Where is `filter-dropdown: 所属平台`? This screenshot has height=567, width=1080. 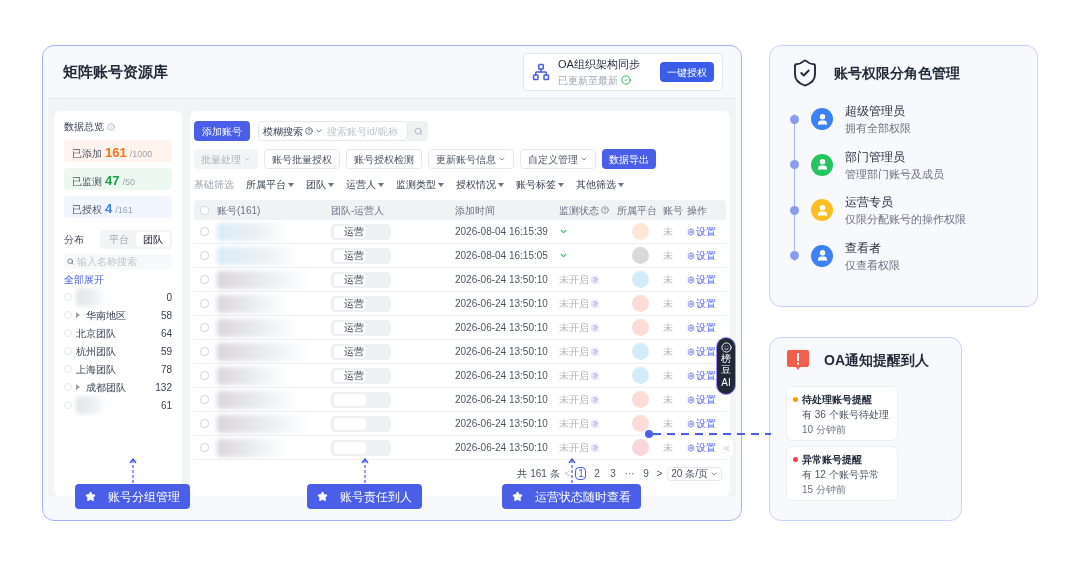 filter-dropdown: 所属平台 is located at coordinates (270, 184).